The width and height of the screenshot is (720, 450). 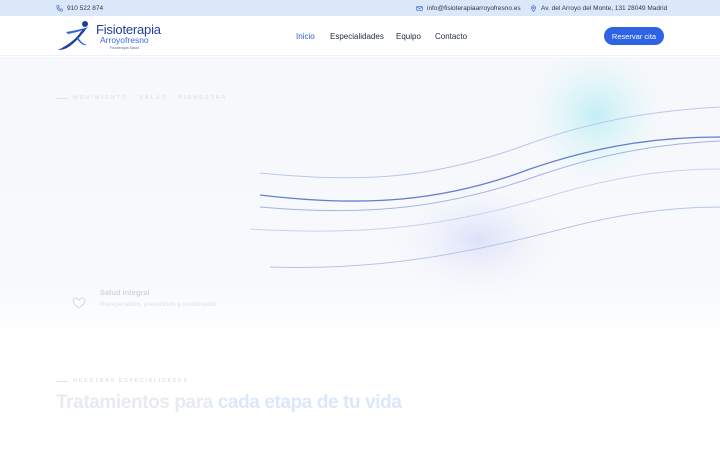 I want to click on section-title-plain: Tratamientos para, so click(x=137, y=402).